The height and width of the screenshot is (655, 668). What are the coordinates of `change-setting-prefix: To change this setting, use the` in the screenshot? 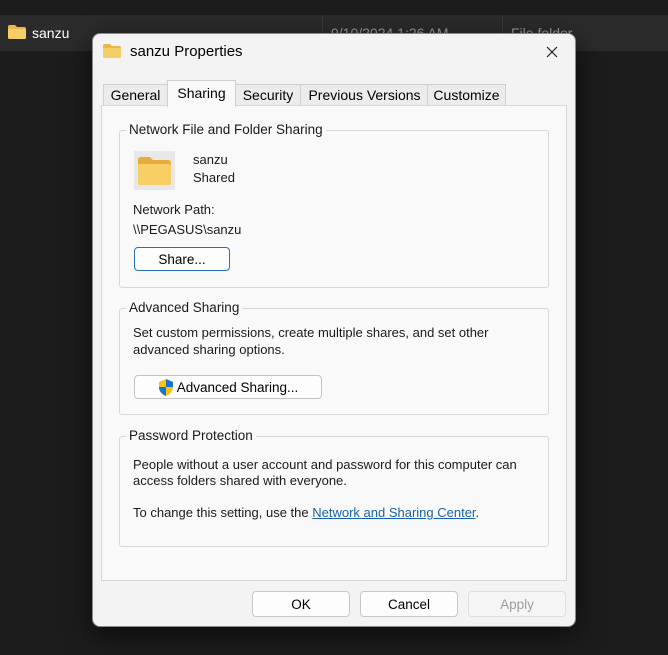 It's located at (223, 512).